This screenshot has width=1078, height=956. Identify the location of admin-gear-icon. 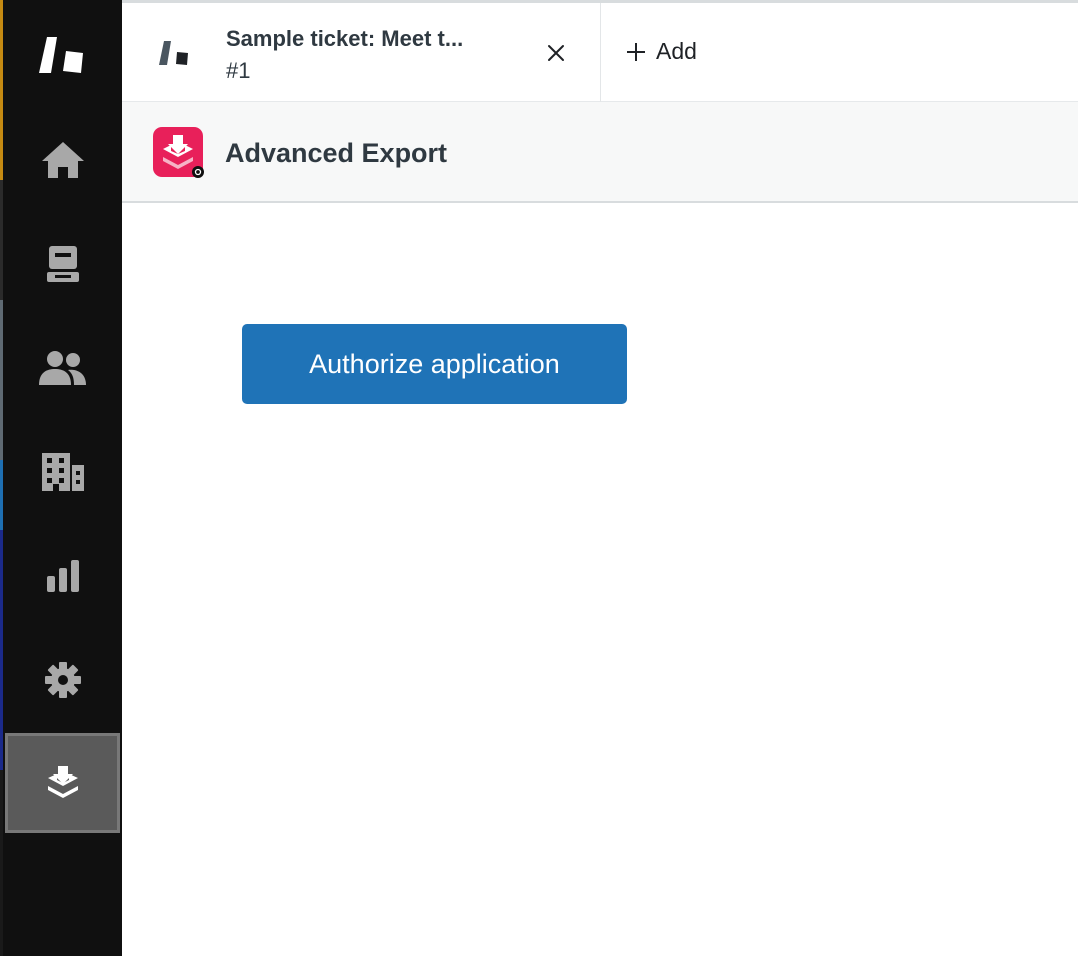
(62, 680).